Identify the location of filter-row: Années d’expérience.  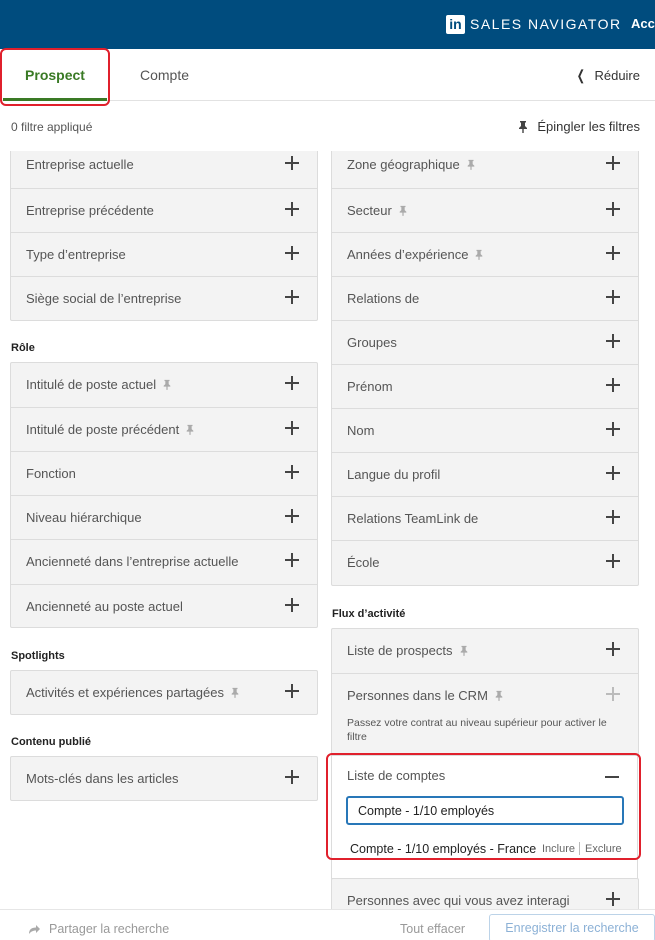
(485, 254).